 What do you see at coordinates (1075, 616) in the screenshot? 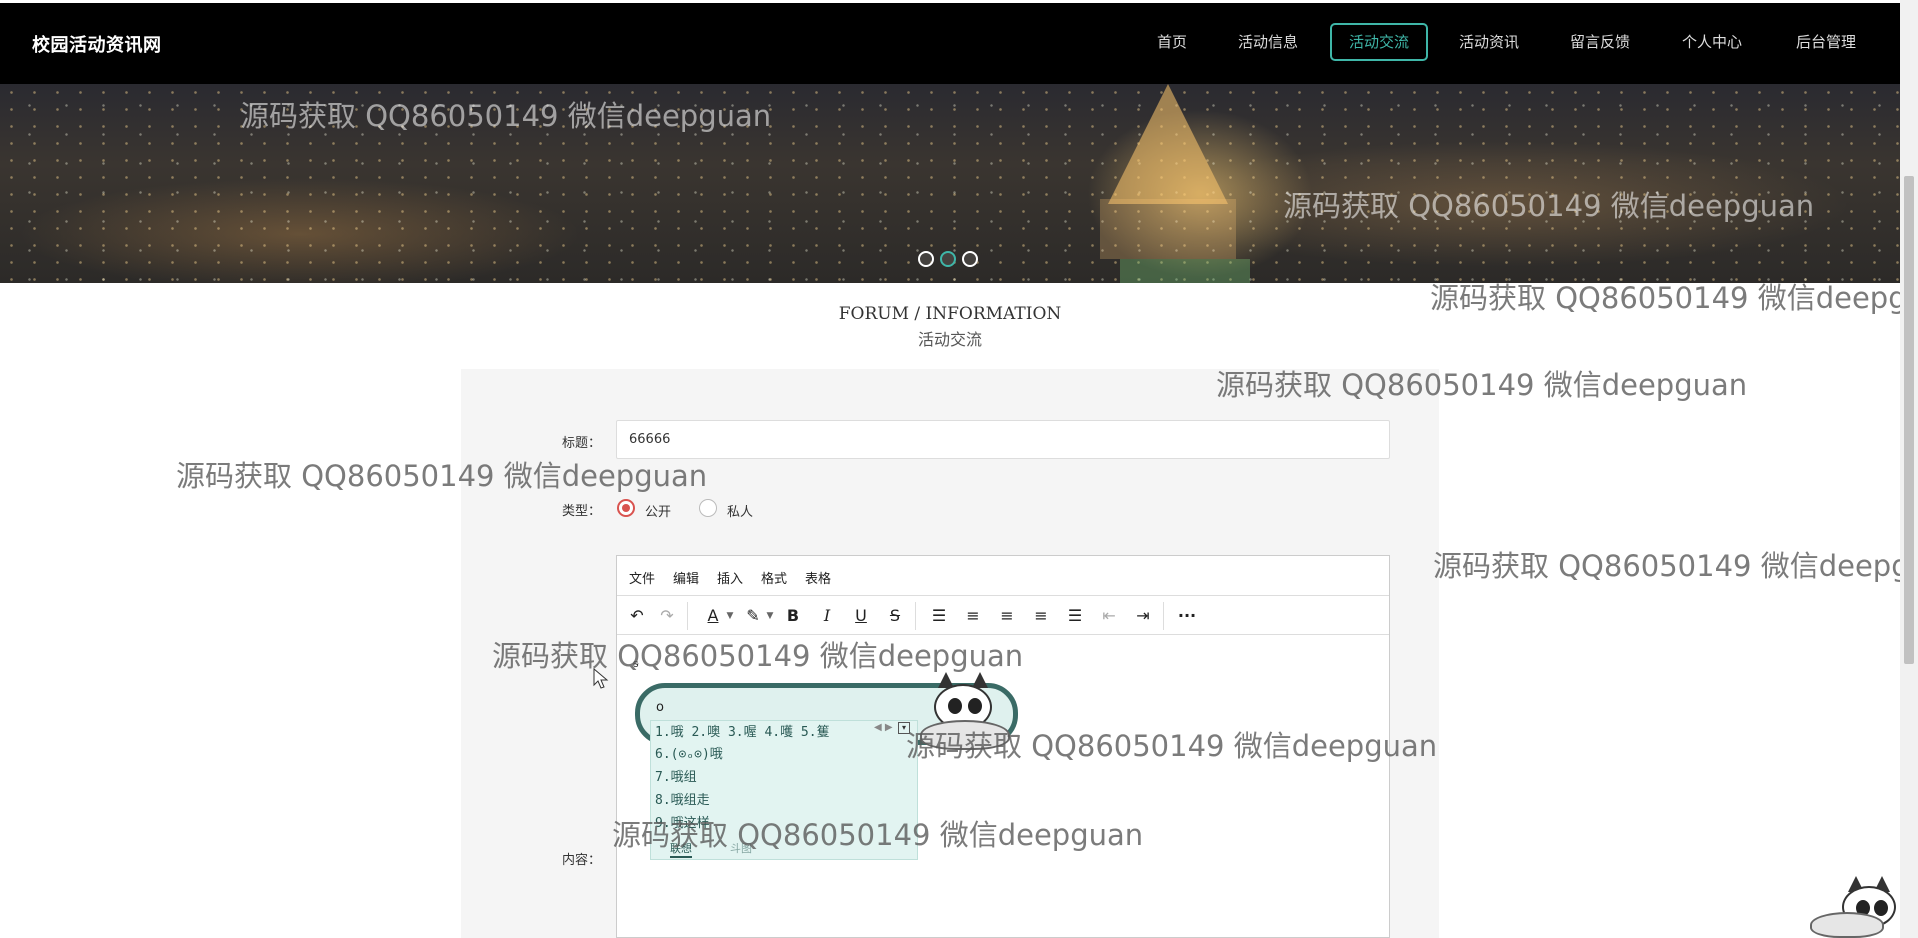
I see `align-justify-icon: ☰` at bounding box center [1075, 616].